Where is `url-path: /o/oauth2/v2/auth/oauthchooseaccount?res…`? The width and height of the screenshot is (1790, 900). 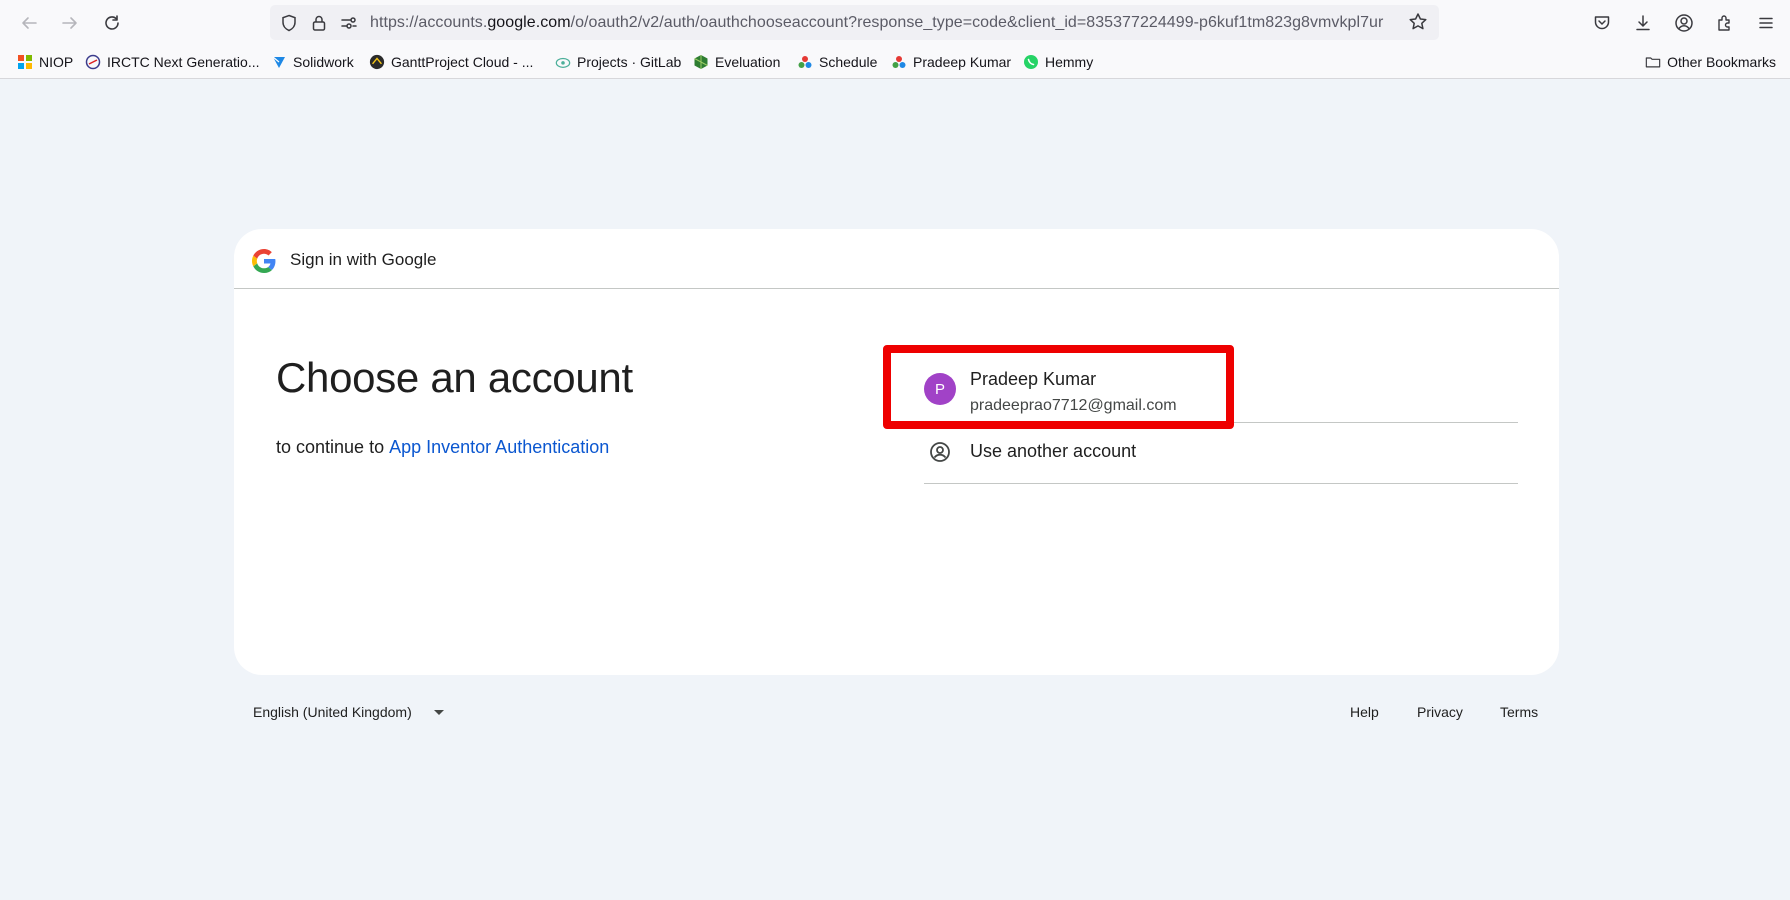 url-path: /o/oauth2/v2/auth/oauthchooseaccount?res… is located at coordinates (977, 22).